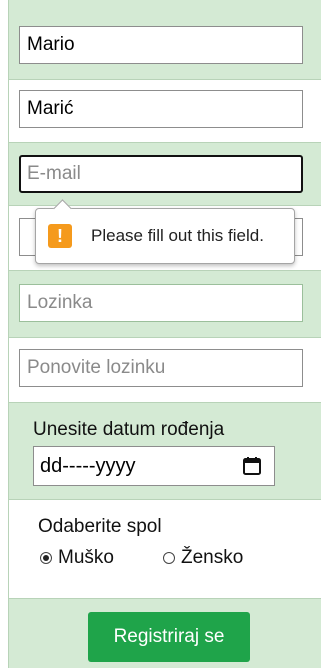 This screenshot has width=321, height=668. I want to click on radio-female: Žensko, so click(203, 558).